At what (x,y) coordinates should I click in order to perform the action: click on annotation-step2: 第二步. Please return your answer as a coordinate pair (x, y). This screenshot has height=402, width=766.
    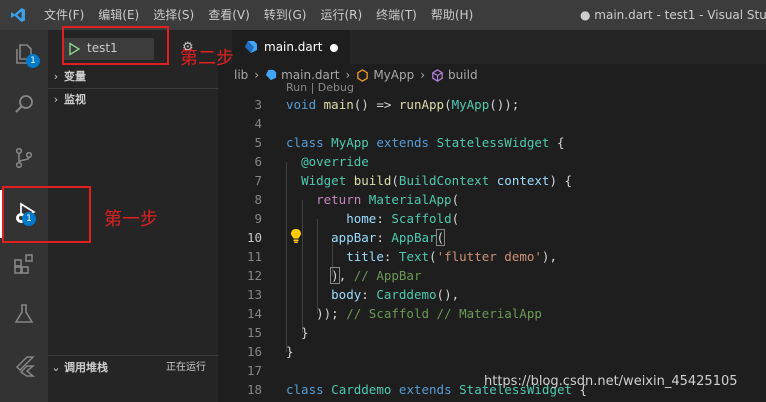
    Looking at the image, I should click on (207, 58).